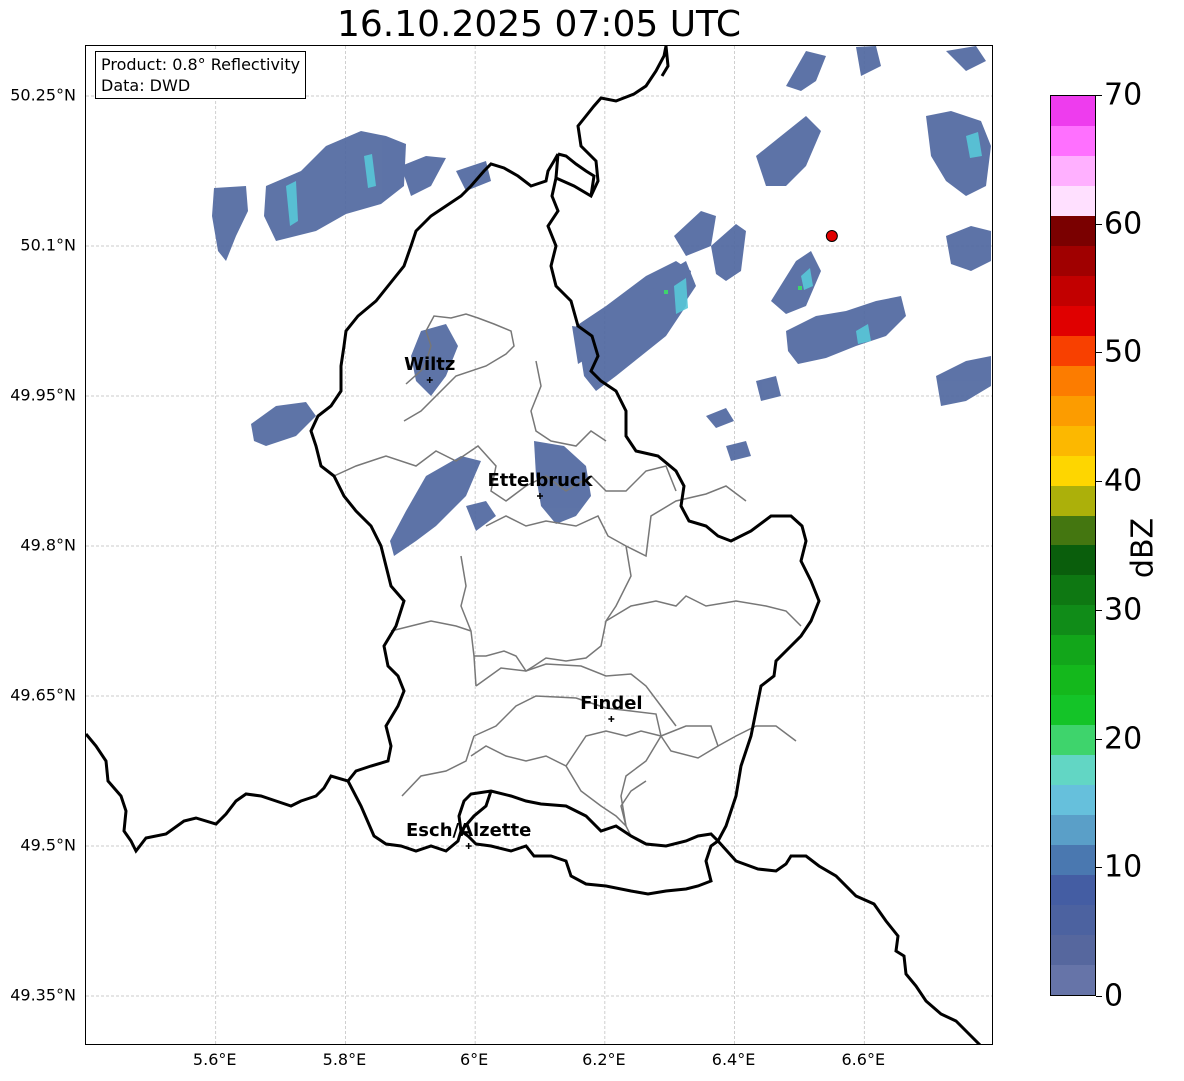  What do you see at coordinates (1123, 224) in the screenshot?
I see `colorbar-tick-label: 60` at bounding box center [1123, 224].